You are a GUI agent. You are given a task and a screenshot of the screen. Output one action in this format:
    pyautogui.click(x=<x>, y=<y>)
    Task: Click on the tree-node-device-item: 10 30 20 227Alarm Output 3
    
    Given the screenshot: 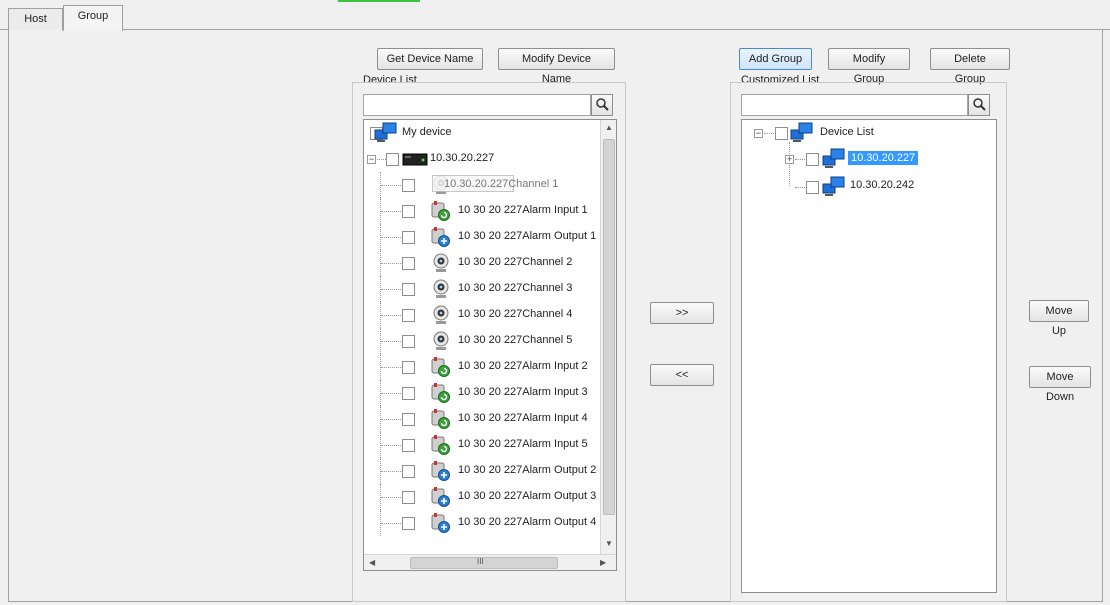 What is the action you would take?
    pyautogui.click(x=482, y=497)
    